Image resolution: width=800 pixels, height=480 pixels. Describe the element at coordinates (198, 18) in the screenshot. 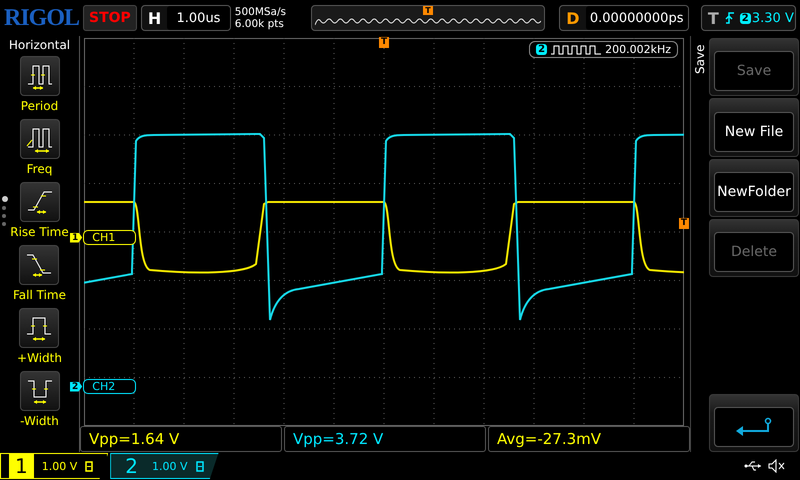

I see `timebase-value: 1.00us` at that location.